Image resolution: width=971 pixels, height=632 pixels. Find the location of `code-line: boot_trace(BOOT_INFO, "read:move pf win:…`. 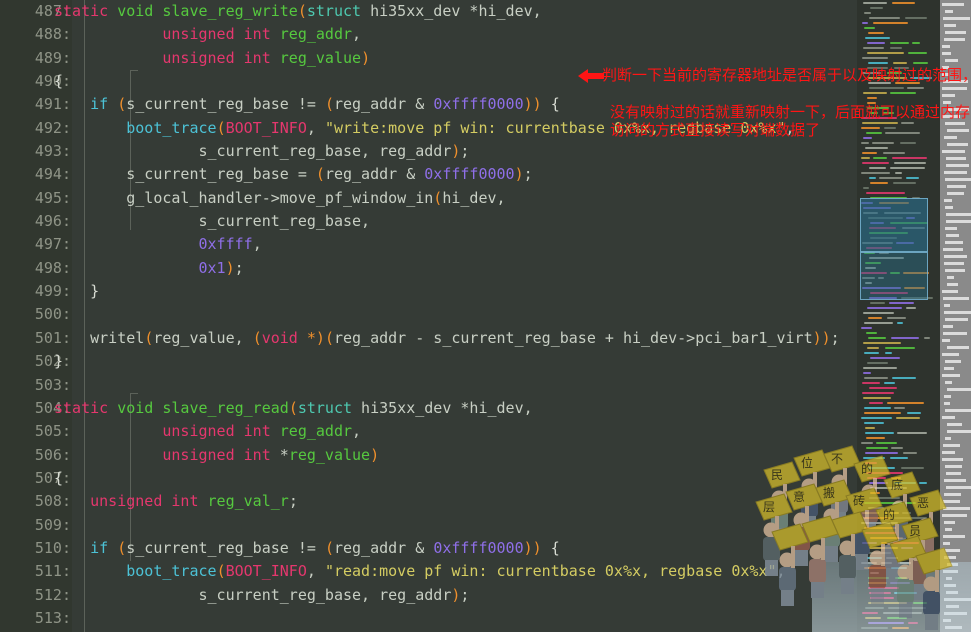

code-line: boot_trace(BOOT_INFO, "read:move pf win:… is located at coordinates (504, 571).